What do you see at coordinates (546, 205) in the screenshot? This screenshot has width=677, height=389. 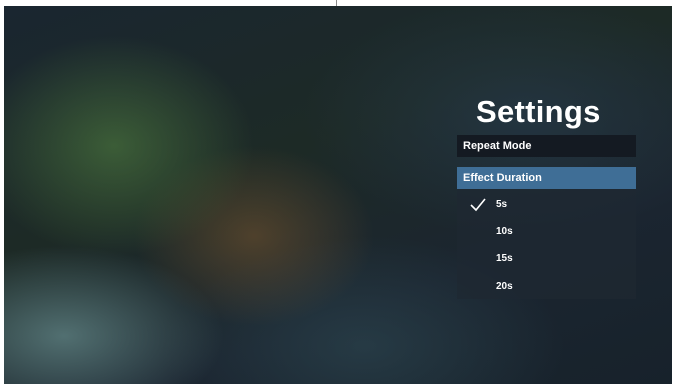 I see `option-5s: 5s` at bounding box center [546, 205].